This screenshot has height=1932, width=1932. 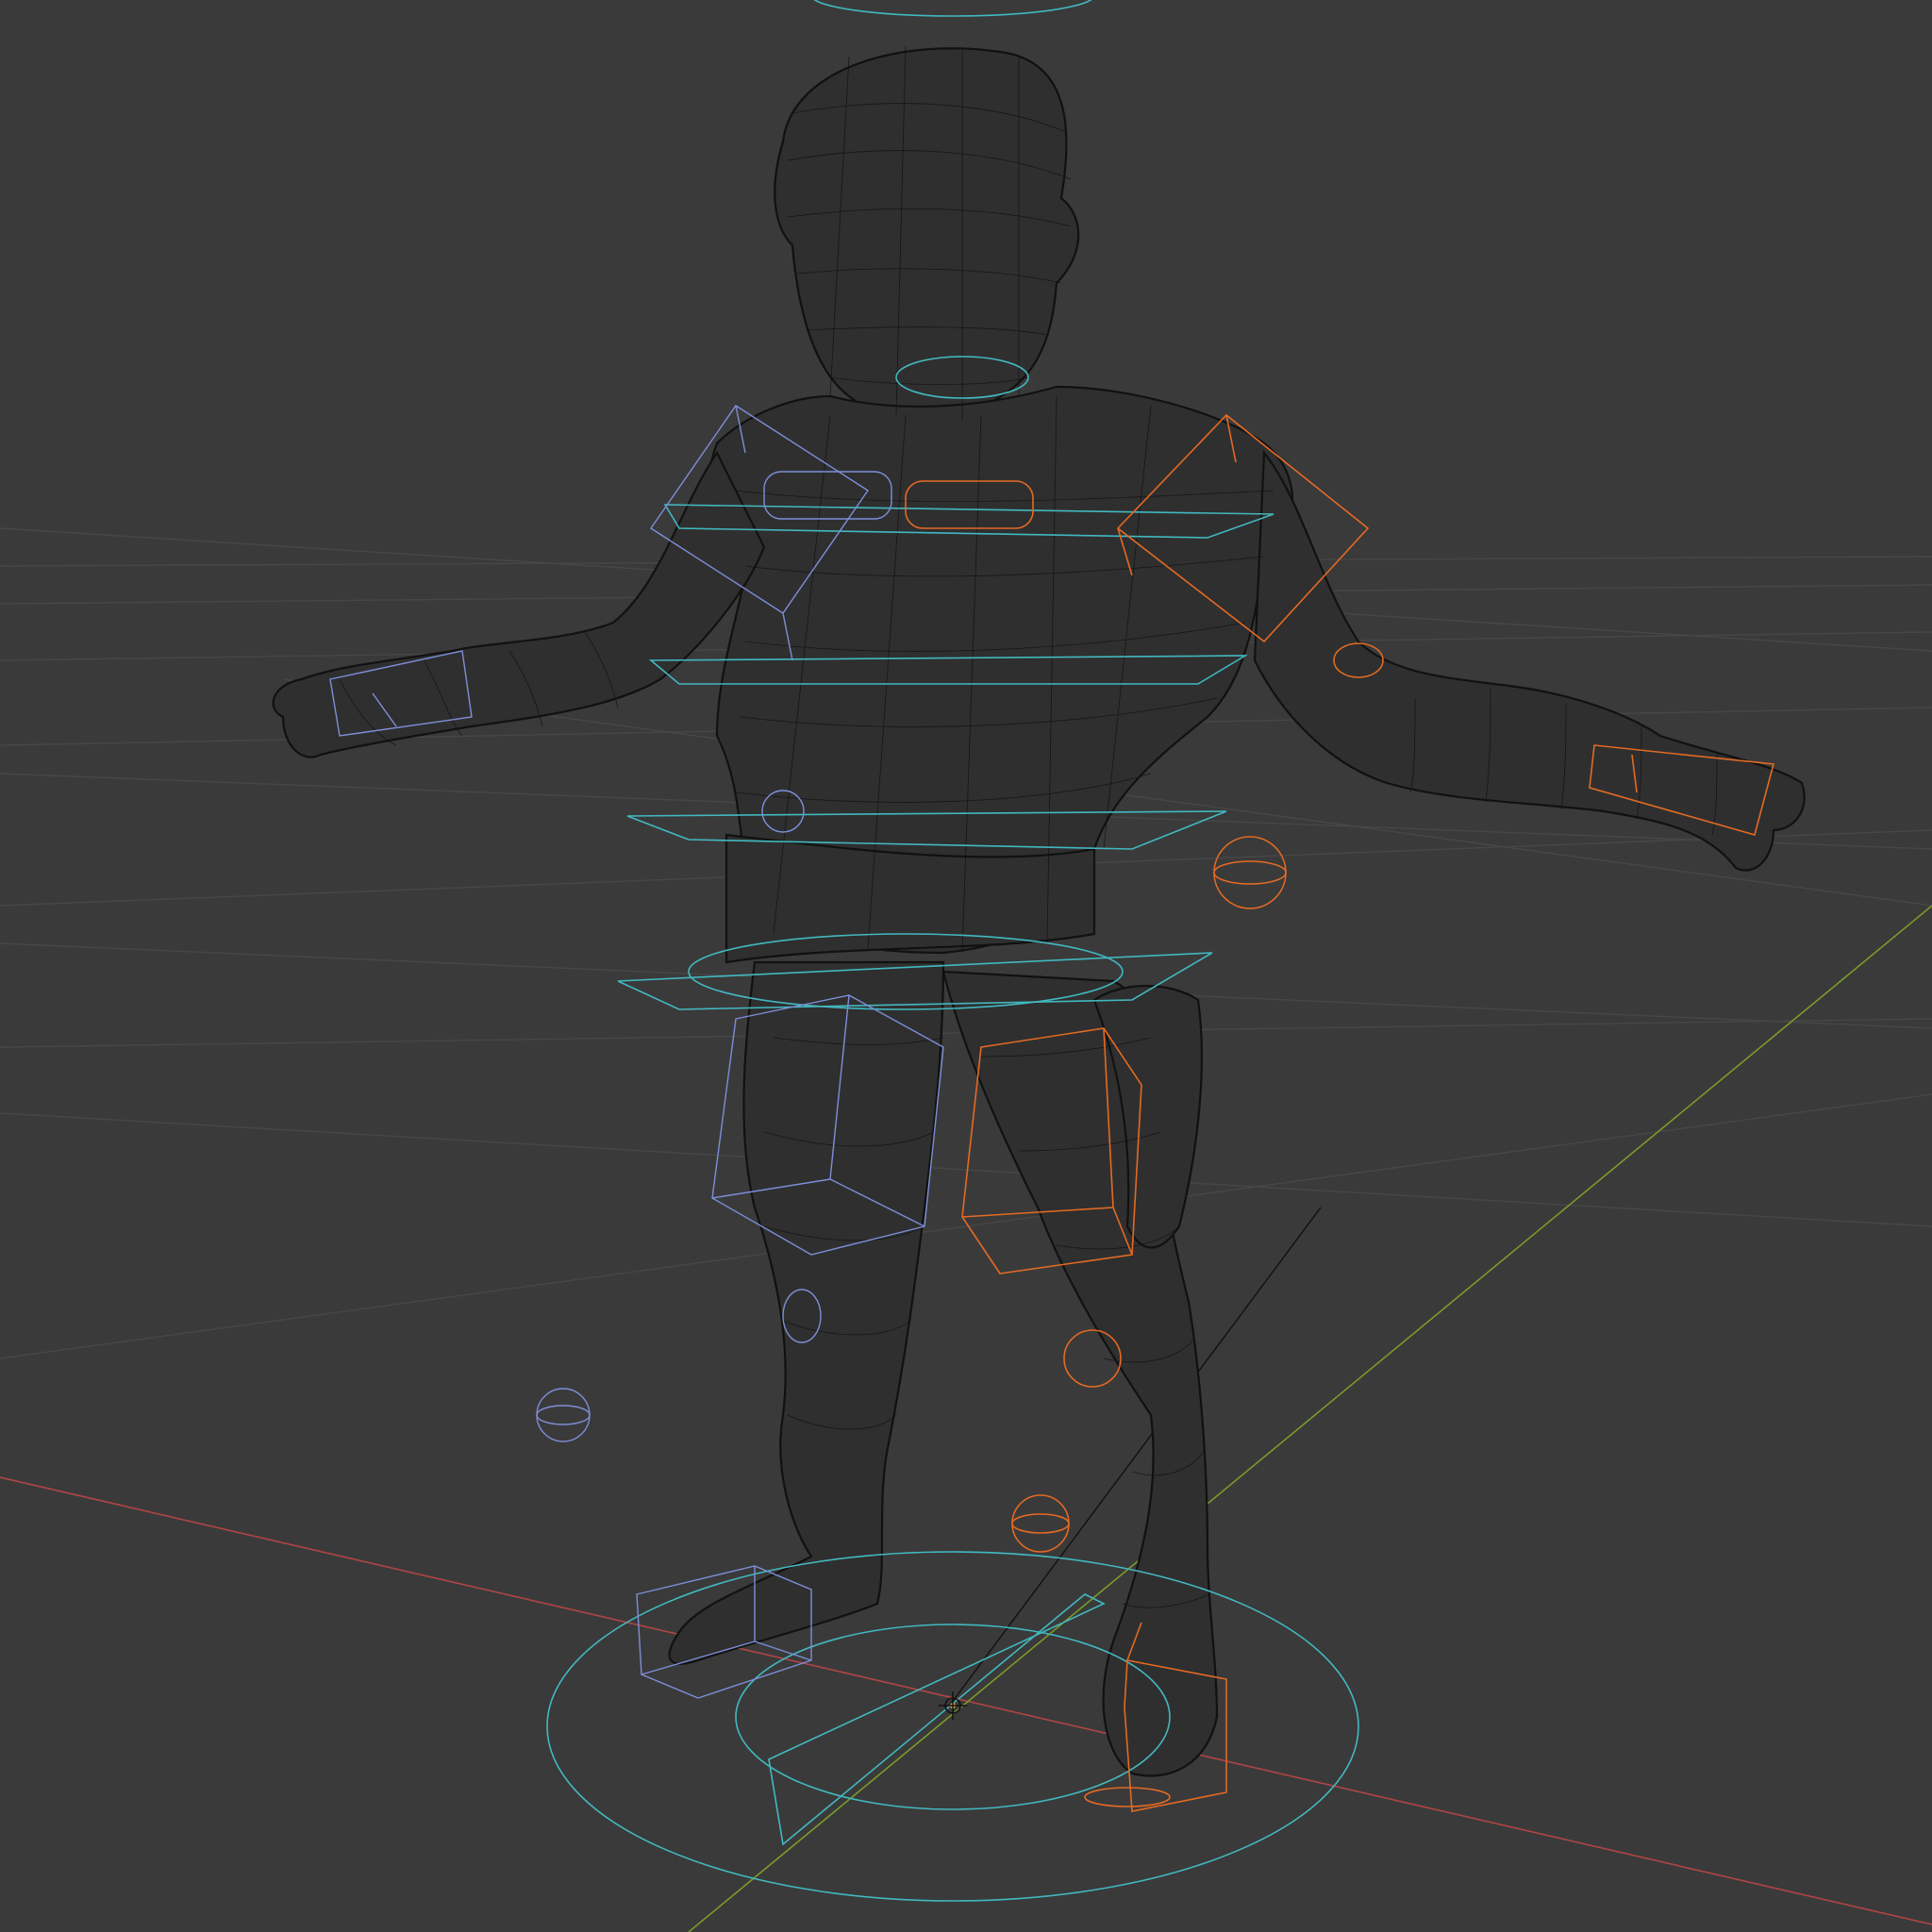 I want to click on left-arm-mesh, so click(x=519, y=604).